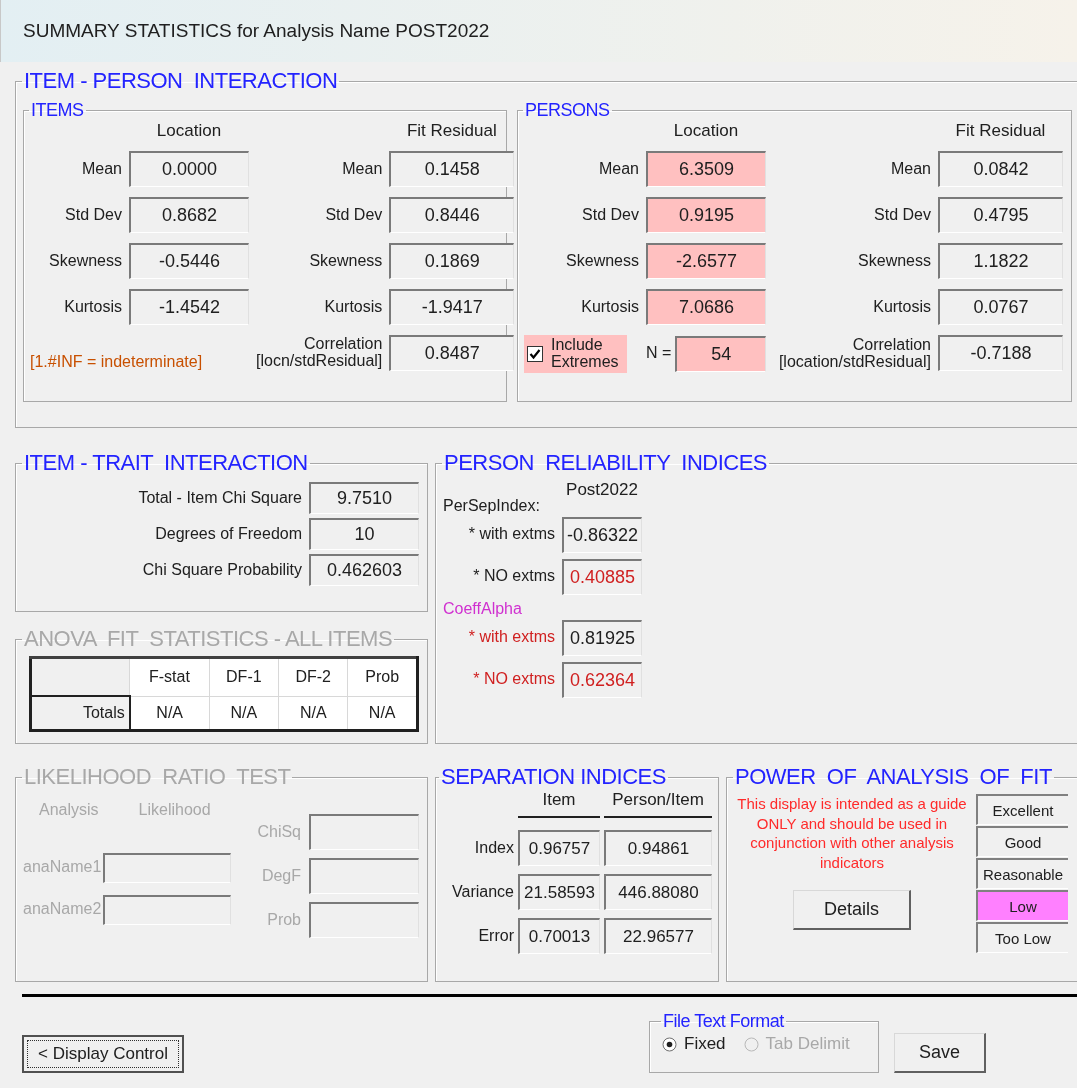 Image resolution: width=1077 pixels, height=1088 pixels. What do you see at coordinates (452, 353) in the screenshot?
I see `value-field: 0.8487` at bounding box center [452, 353].